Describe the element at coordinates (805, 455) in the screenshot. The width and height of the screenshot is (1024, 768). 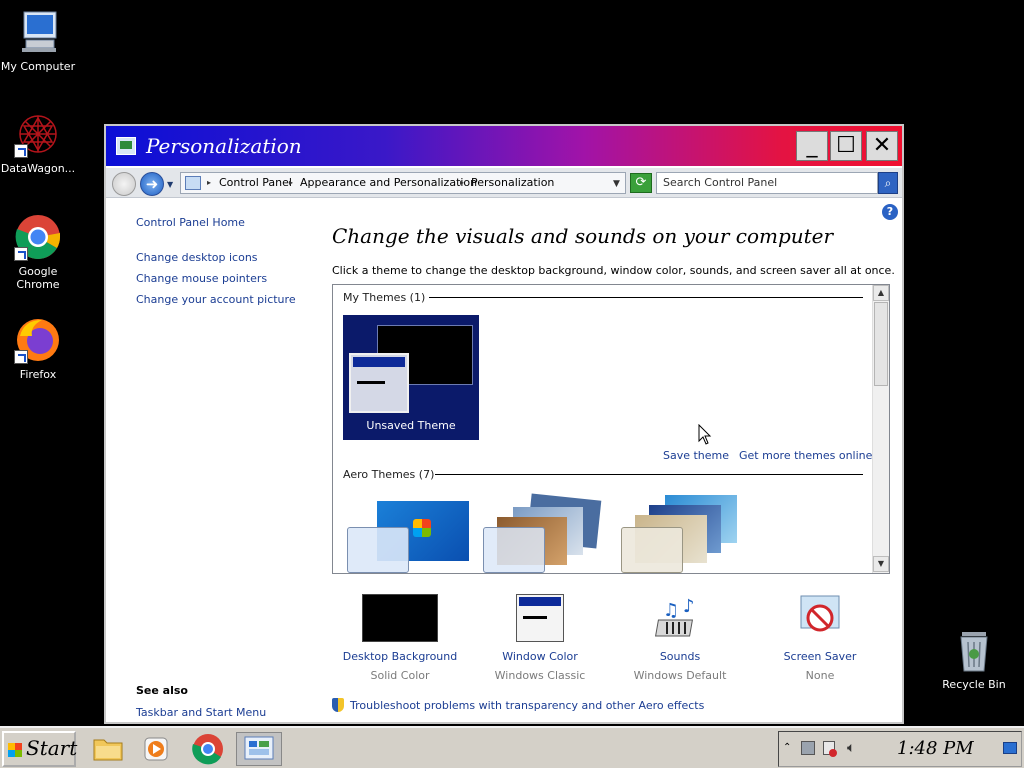
I see `get-more-themes-link: Get more themes online` at that location.